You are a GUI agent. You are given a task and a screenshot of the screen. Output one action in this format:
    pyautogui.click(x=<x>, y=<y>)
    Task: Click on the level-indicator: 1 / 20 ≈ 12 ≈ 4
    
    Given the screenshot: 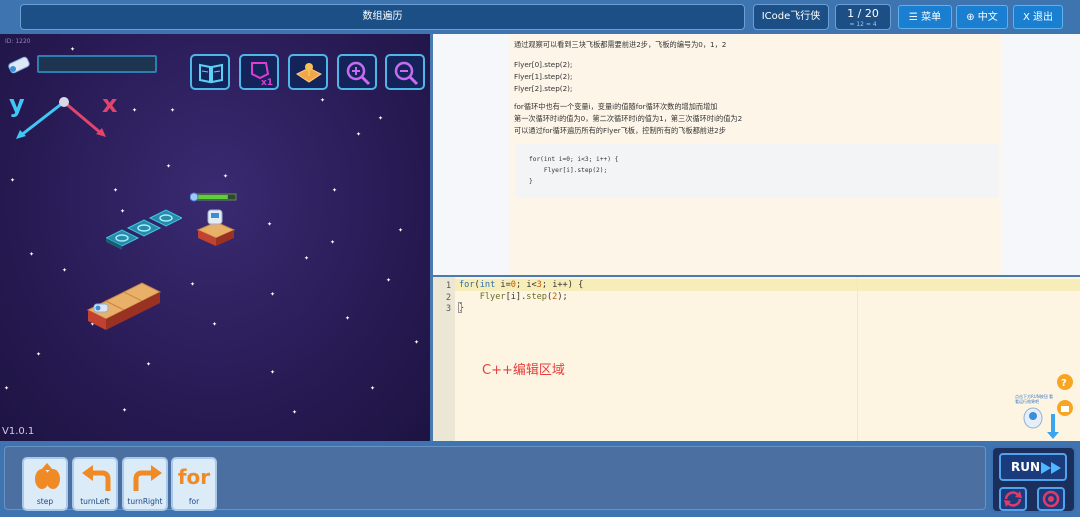 What is the action you would take?
    pyautogui.click(x=863, y=17)
    